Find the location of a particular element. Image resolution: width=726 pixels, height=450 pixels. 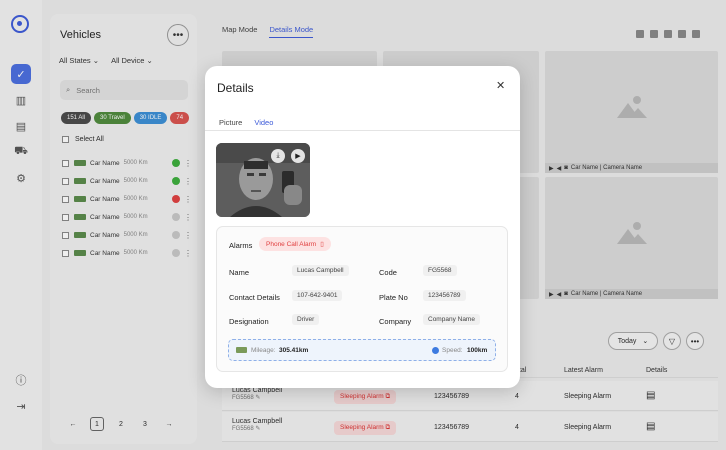

play-icon: ▶ is located at coordinates (298, 156).